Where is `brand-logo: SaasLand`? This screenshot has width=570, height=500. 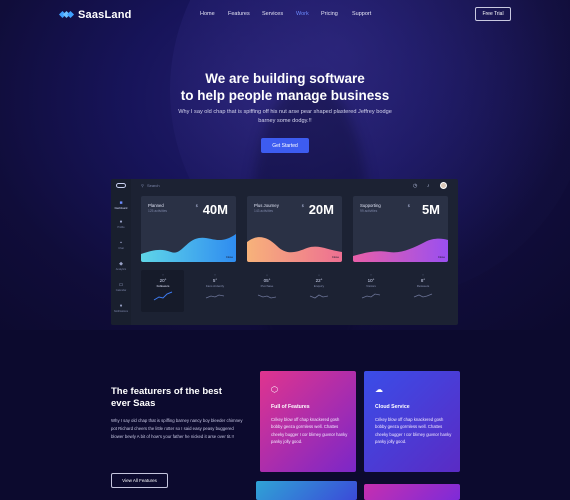
brand-logo: SaasLand is located at coordinates (95, 15).